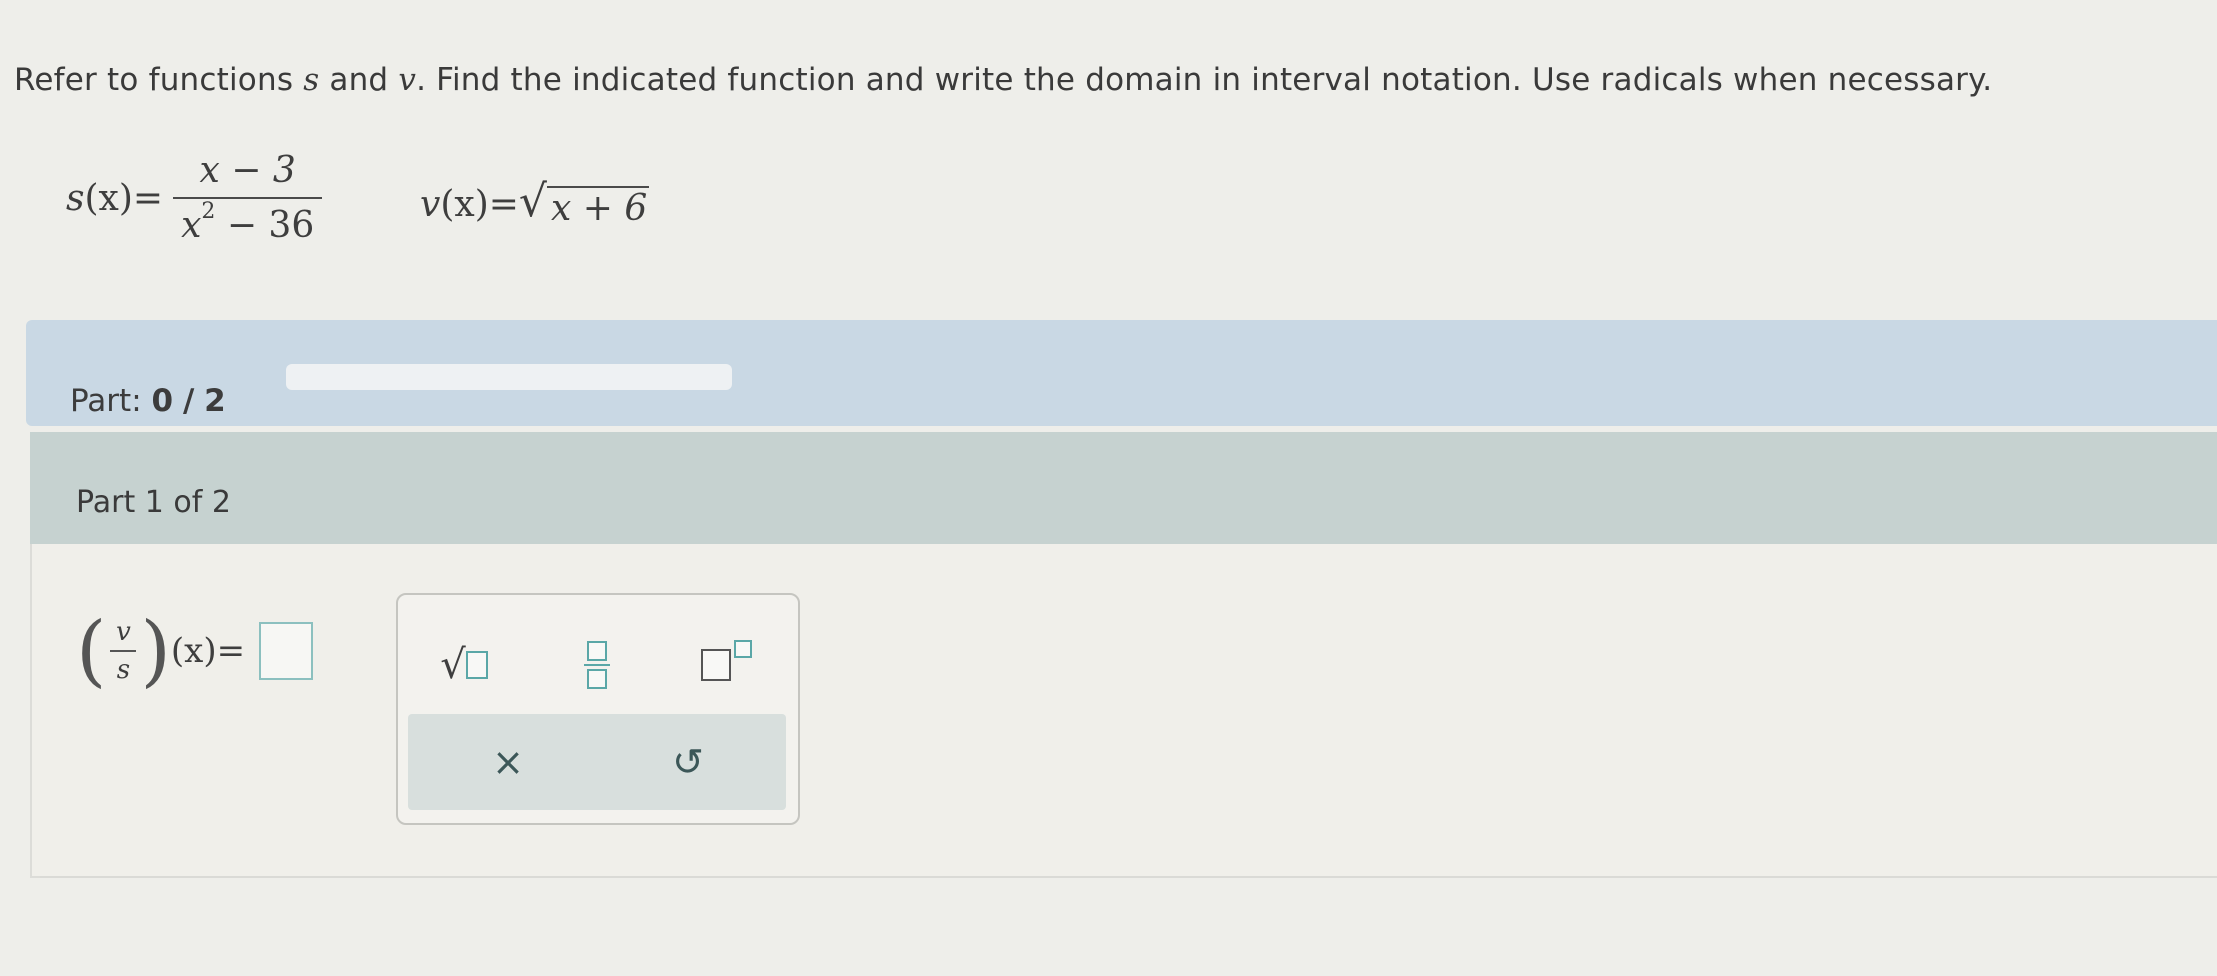 The image size is (2217, 976). Describe the element at coordinates (159, 80) in the screenshot. I see `prompt-text-start: Refer to functions` at that location.